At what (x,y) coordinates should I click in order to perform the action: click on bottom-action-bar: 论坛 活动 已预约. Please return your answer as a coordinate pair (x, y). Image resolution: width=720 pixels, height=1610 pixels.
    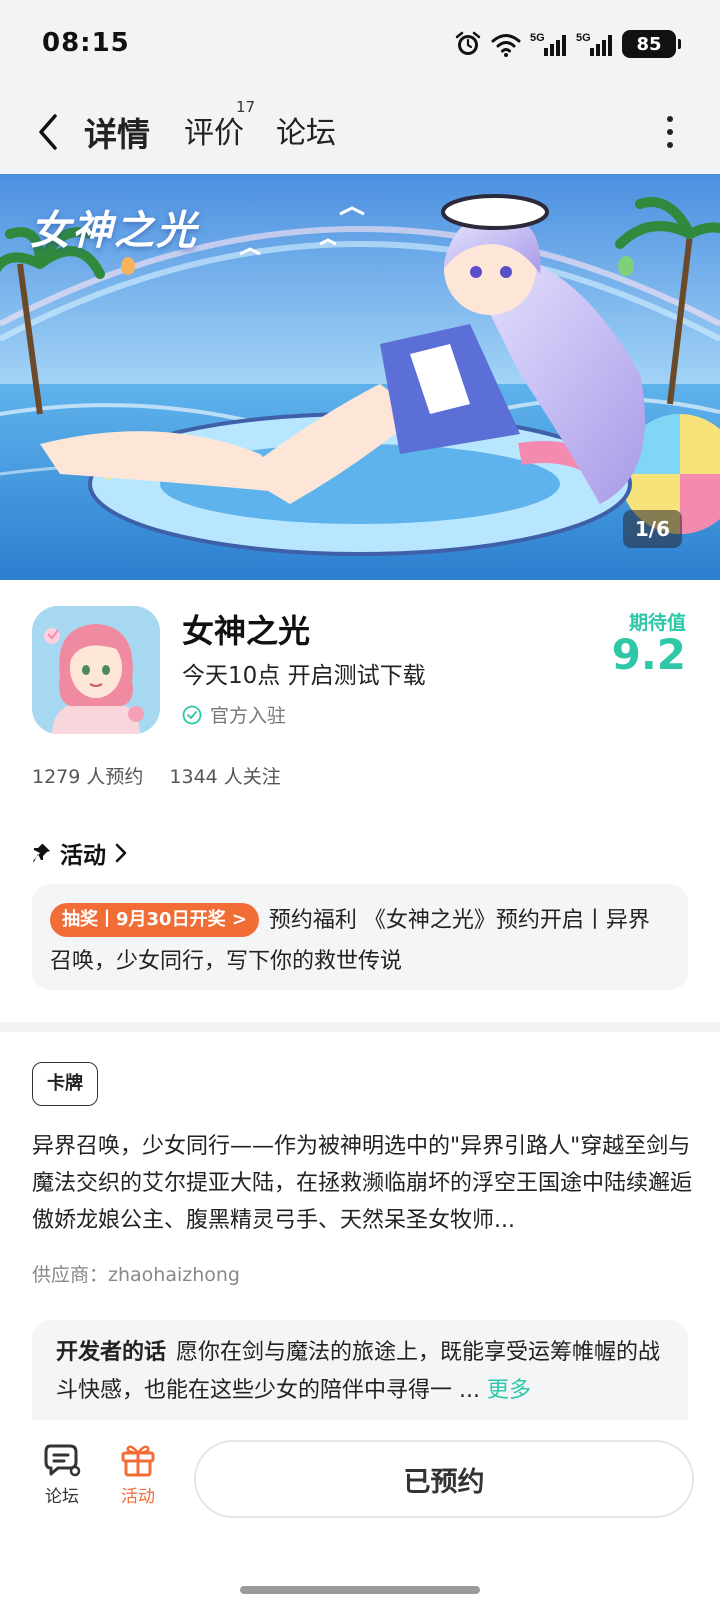
    Looking at the image, I should click on (360, 1515).